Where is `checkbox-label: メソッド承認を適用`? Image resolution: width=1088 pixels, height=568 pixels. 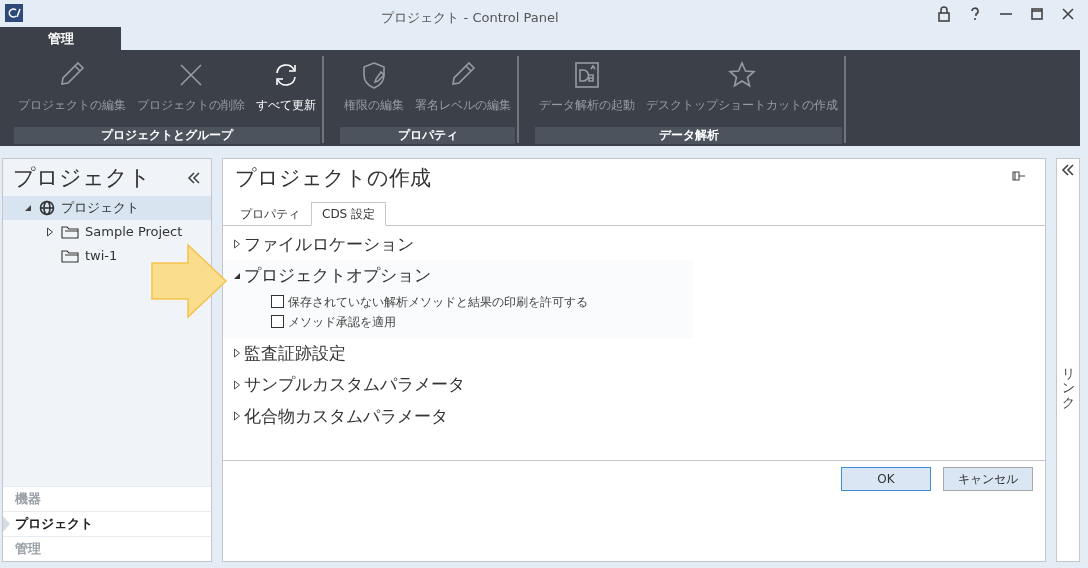 checkbox-label: メソッド承認を適用 is located at coordinates (342, 322).